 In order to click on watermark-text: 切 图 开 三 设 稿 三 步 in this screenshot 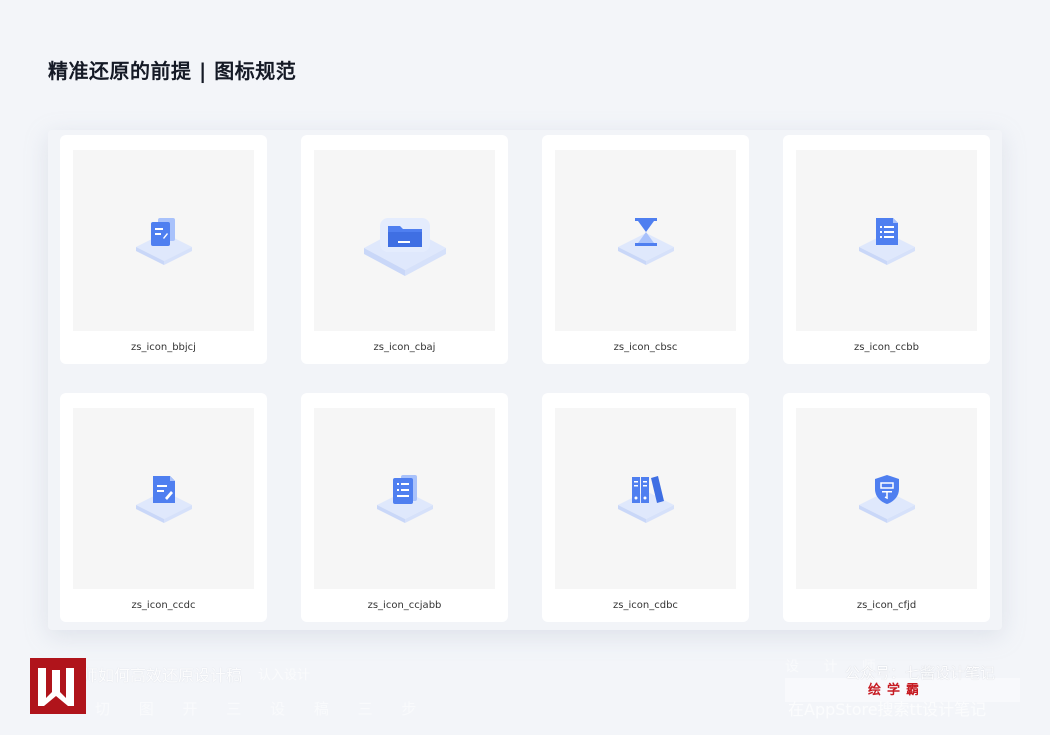, I will do `click(262, 709)`.